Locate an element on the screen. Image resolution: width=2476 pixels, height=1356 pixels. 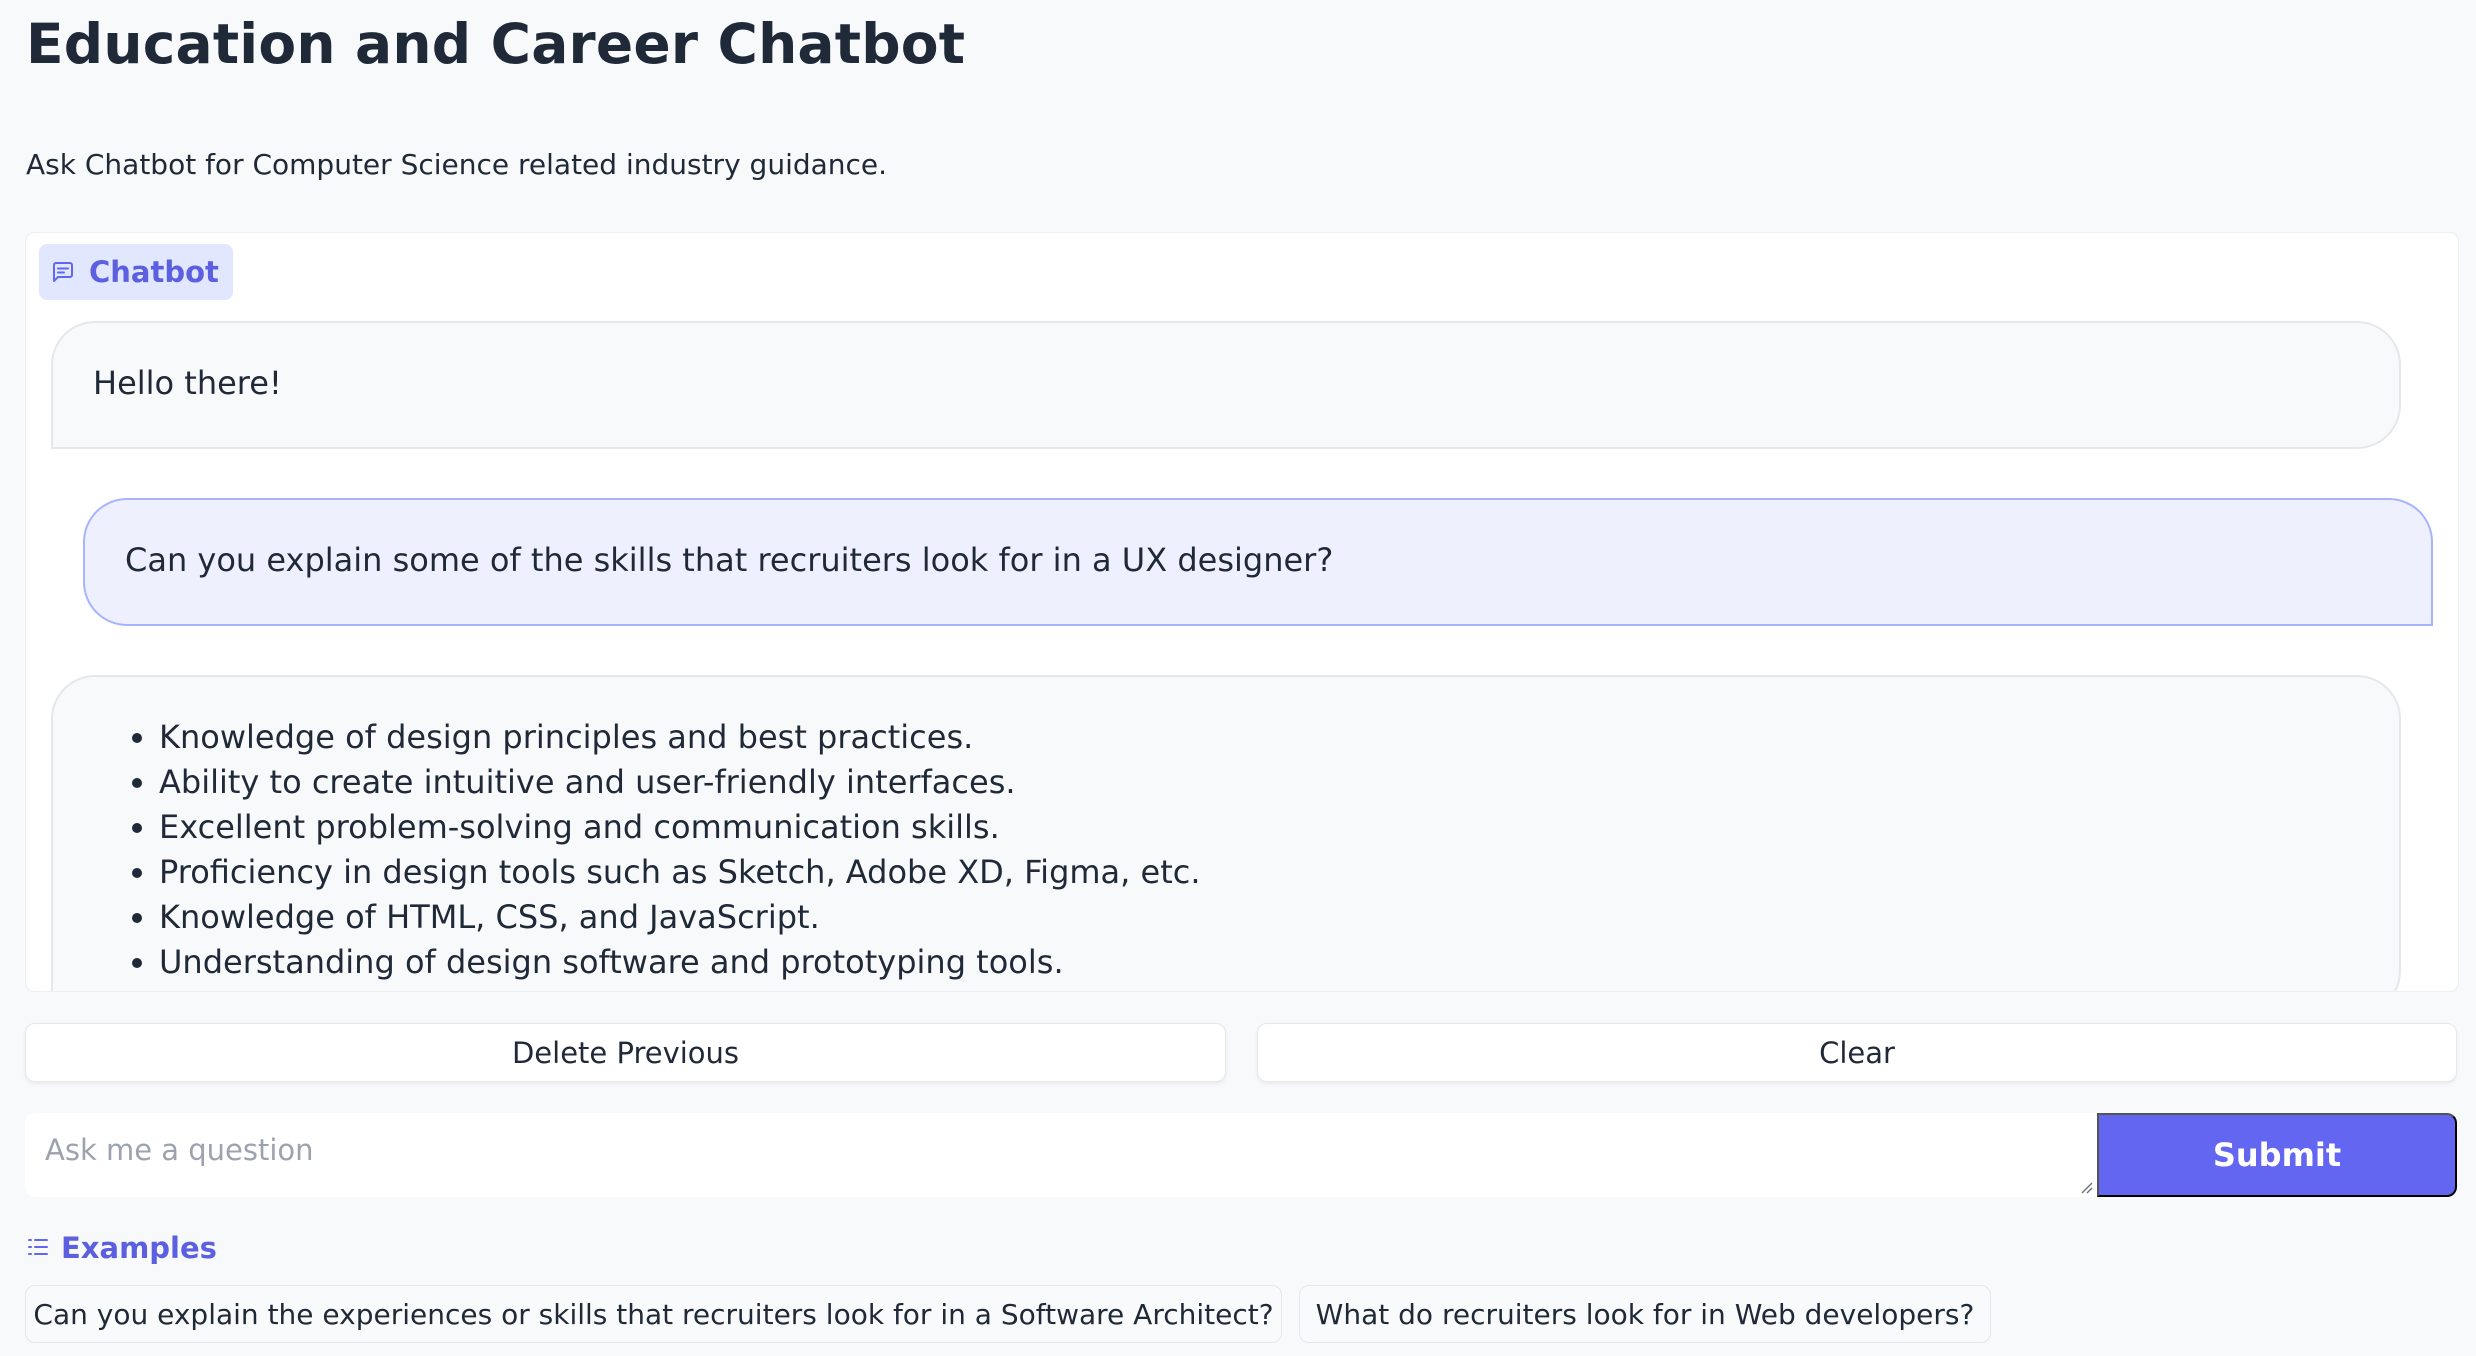
bot-message-text: Hello there! is located at coordinates (187, 383).